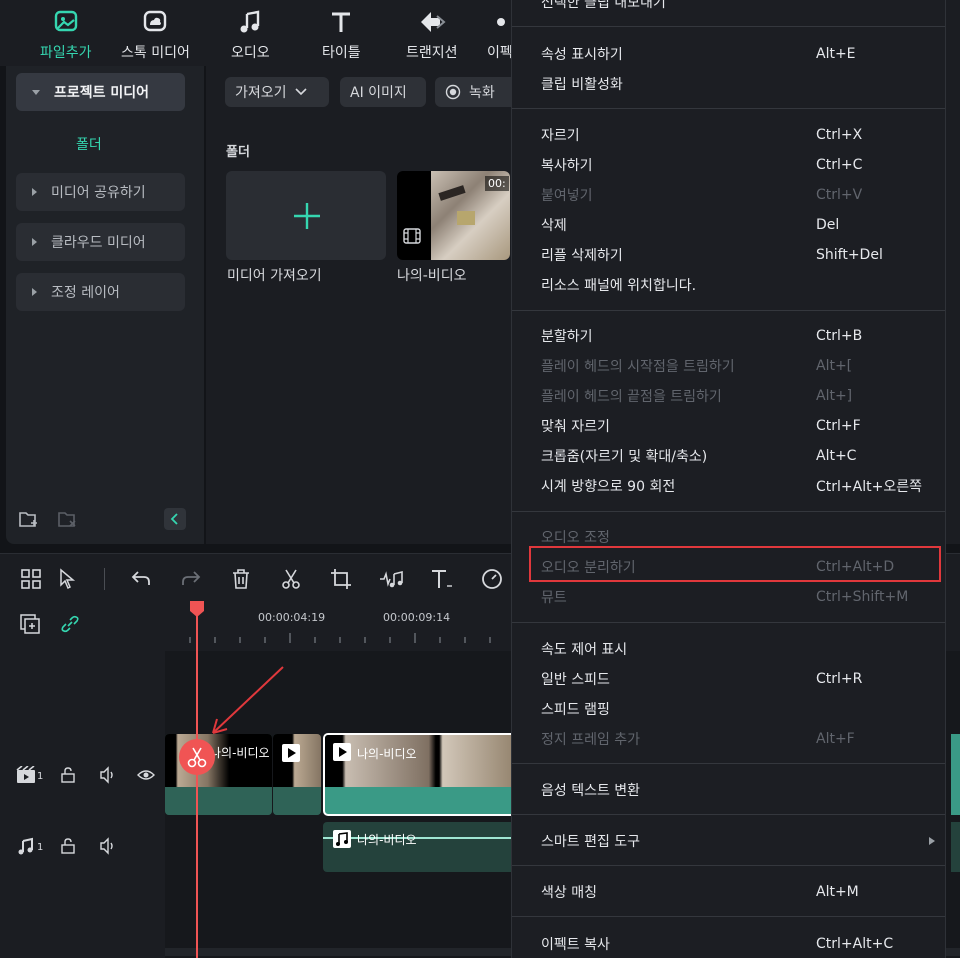 The height and width of the screenshot is (958, 960). What do you see at coordinates (383, 92) in the screenshot?
I see `ai-image-button: AI 이미지` at bounding box center [383, 92].